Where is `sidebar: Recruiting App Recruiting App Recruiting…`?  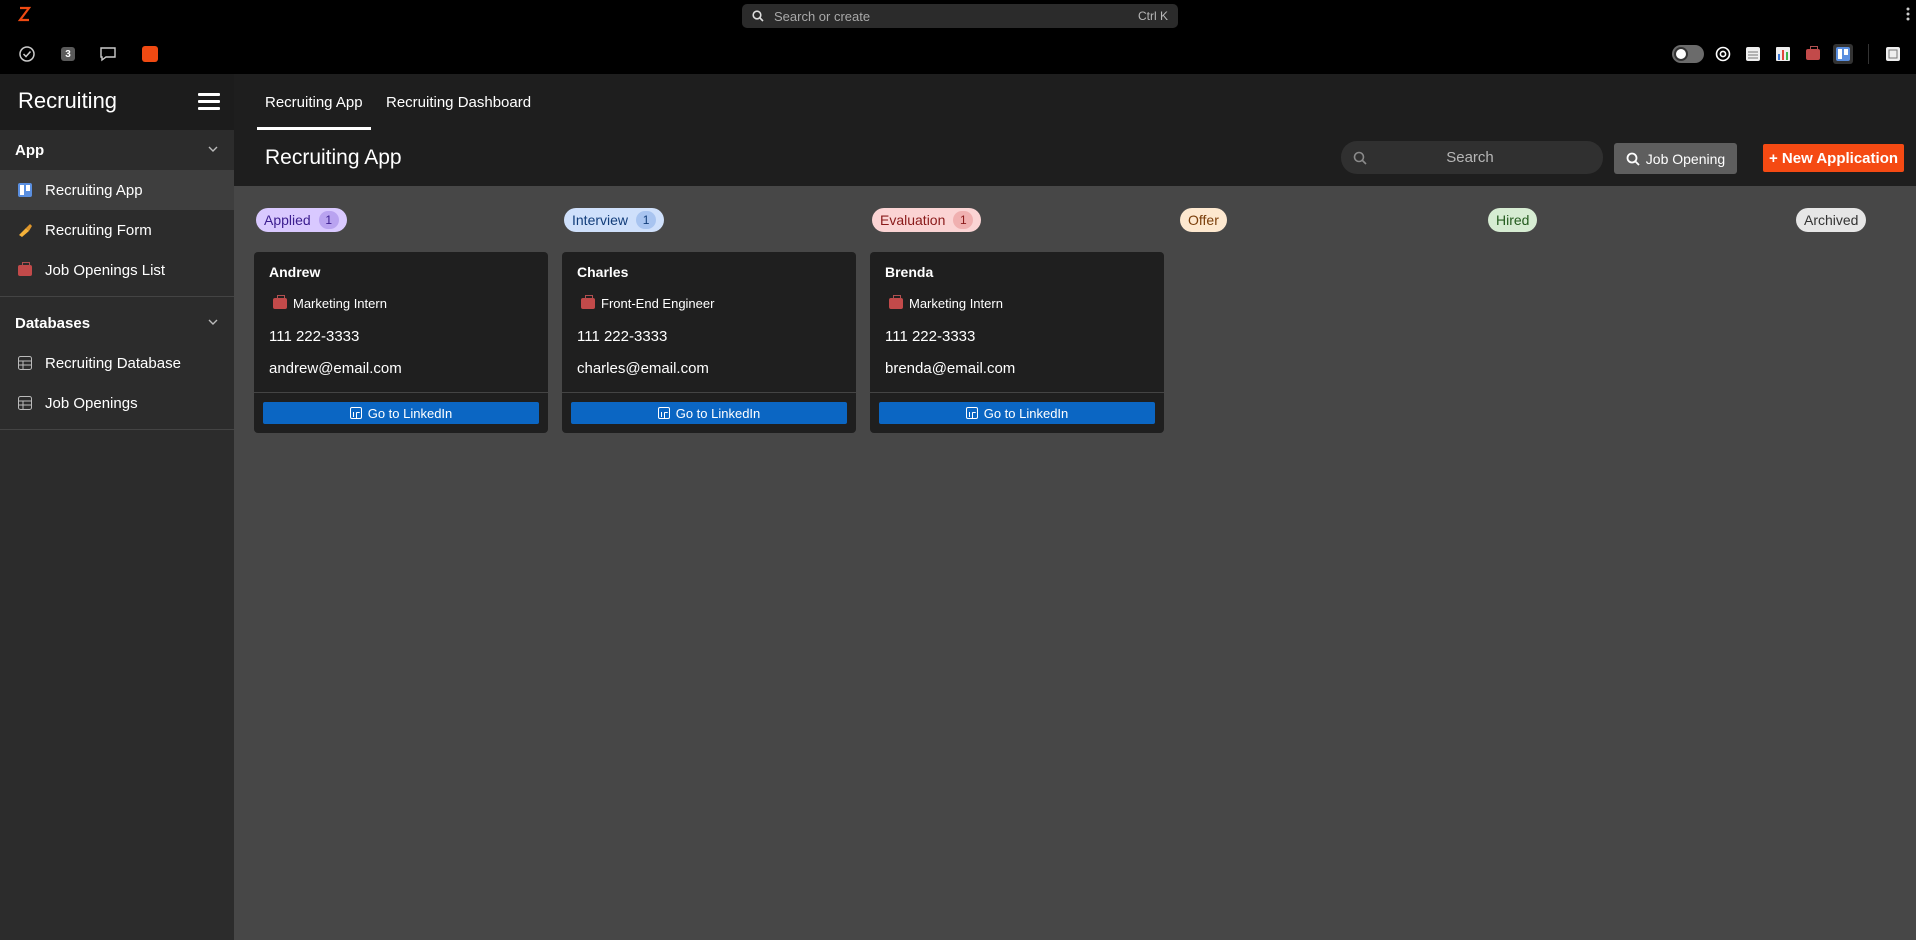 sidebar: Recruiting App Recruiting App Recruiting… is located at coordinates (117, 507).